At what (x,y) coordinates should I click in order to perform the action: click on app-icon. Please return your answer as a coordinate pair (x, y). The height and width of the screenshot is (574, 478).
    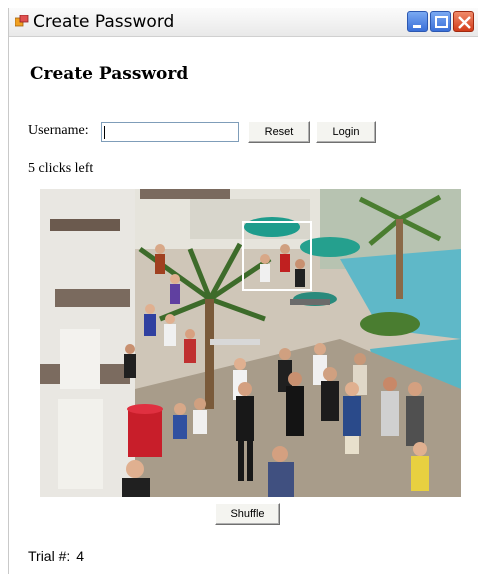
    Looking at the image, I should click on (22, 21).